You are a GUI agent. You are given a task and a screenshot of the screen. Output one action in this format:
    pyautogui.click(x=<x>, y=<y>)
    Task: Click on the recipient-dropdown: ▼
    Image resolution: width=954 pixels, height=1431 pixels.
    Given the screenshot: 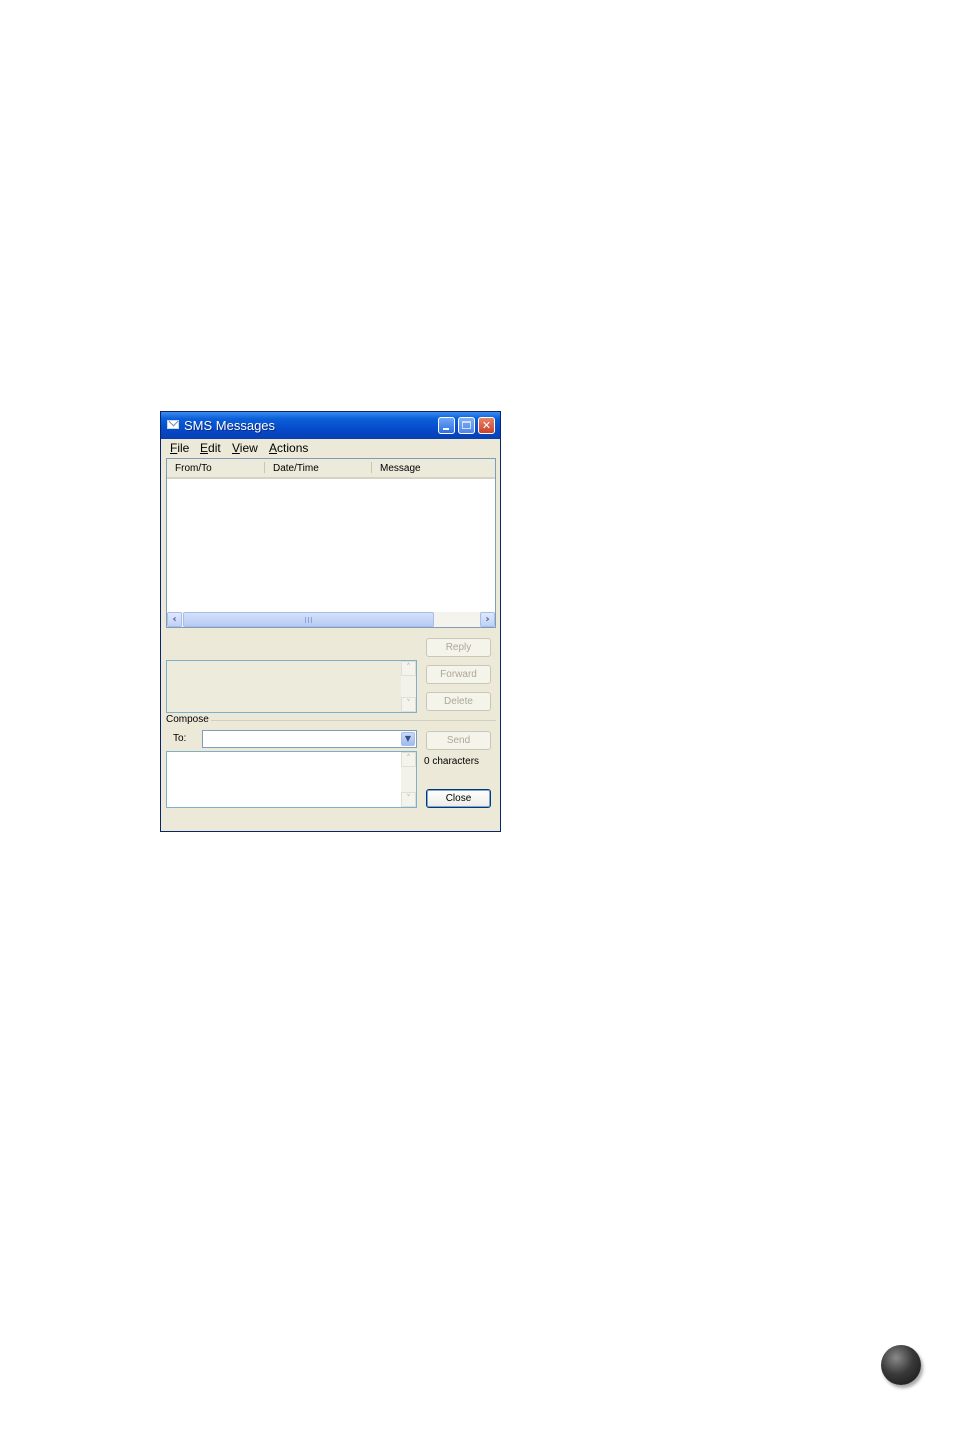 What is the action you would take?
    pyautogui.click(x=309, y=739)
    